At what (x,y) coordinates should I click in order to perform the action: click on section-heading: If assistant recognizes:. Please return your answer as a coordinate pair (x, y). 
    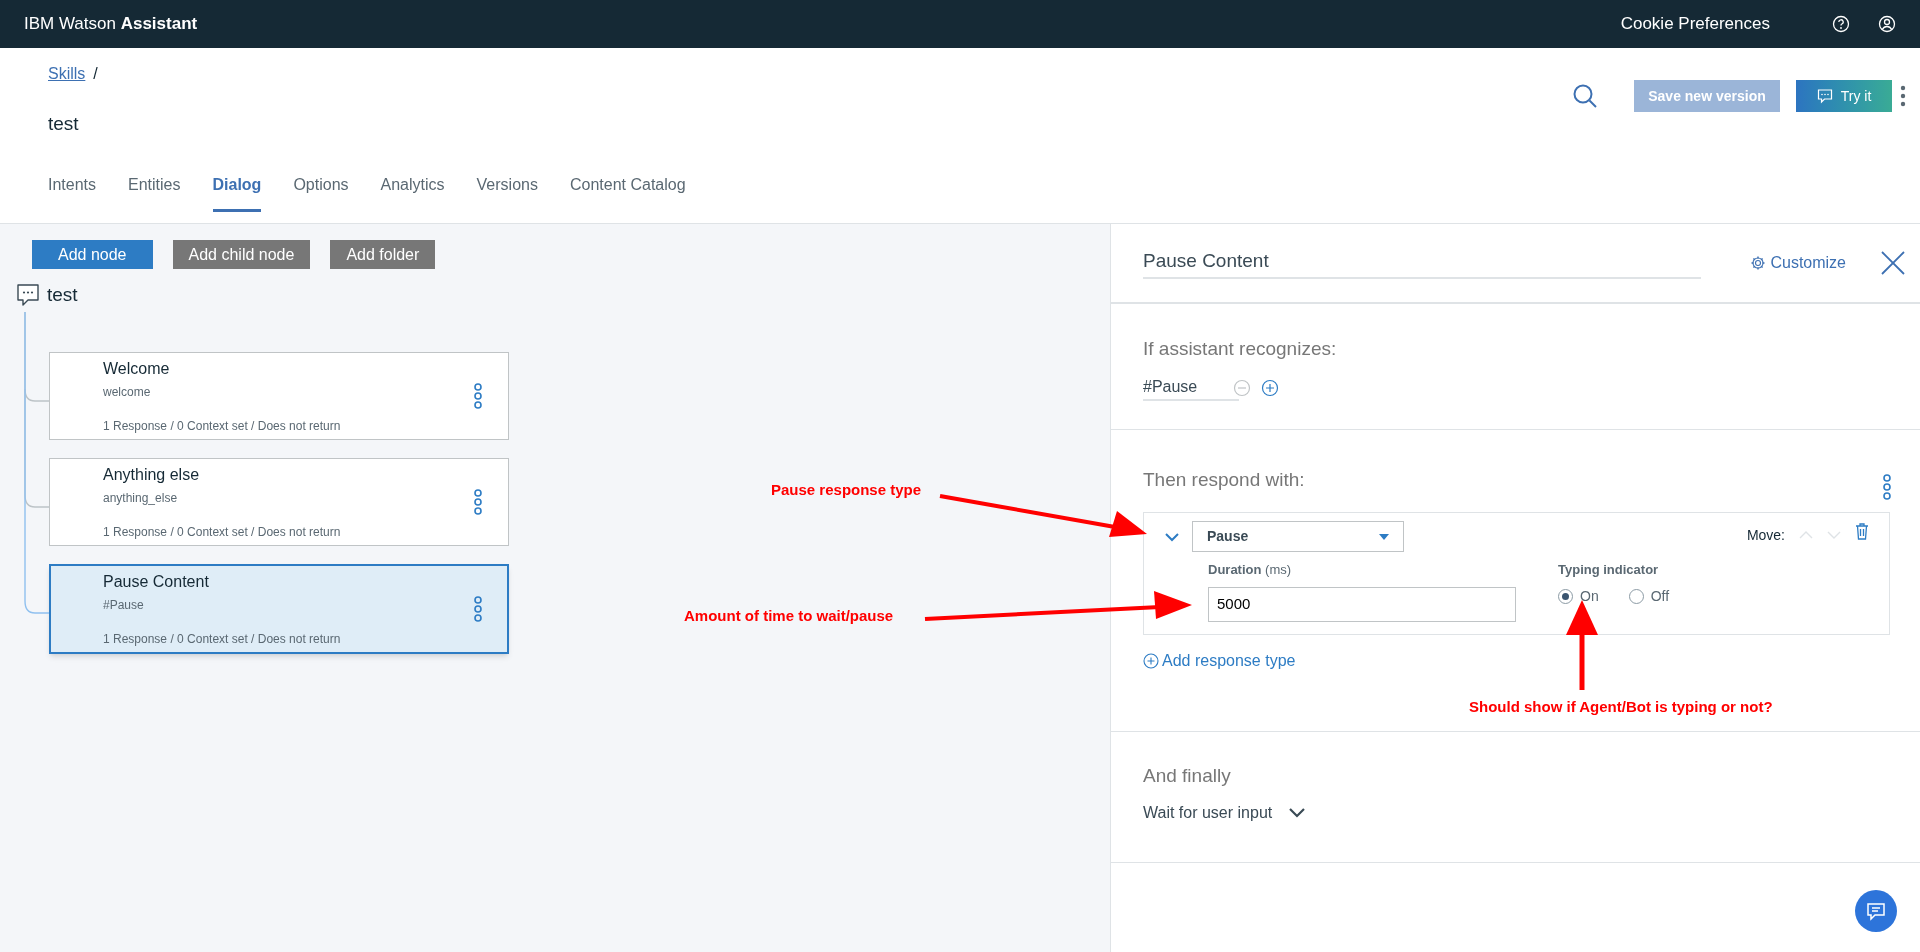
    Looking at the image, I should click on (1240, 349).